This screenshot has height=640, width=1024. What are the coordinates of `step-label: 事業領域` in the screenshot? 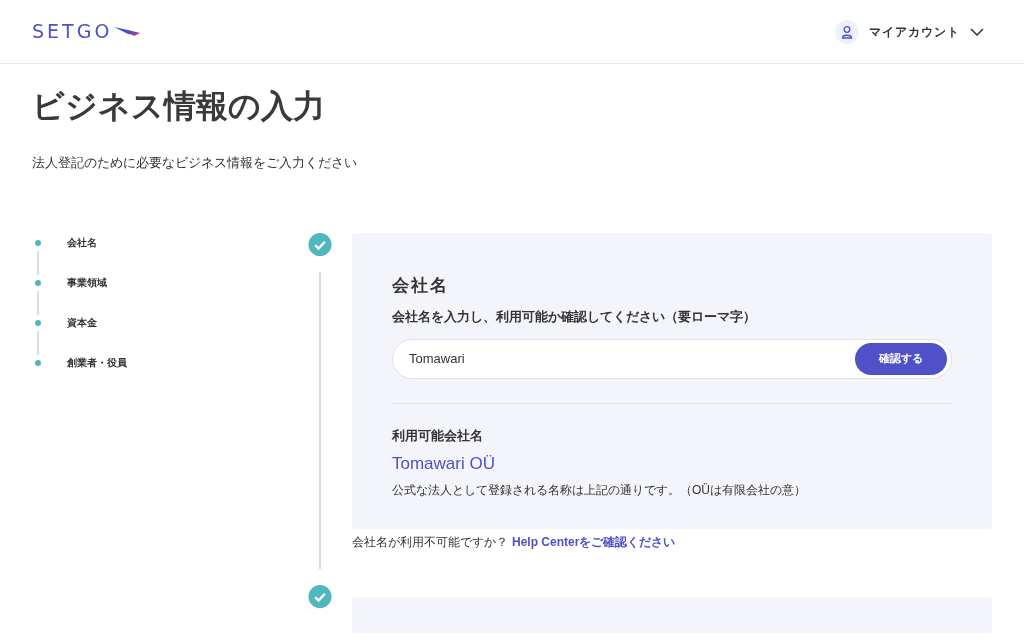 It's located at (87, 282).